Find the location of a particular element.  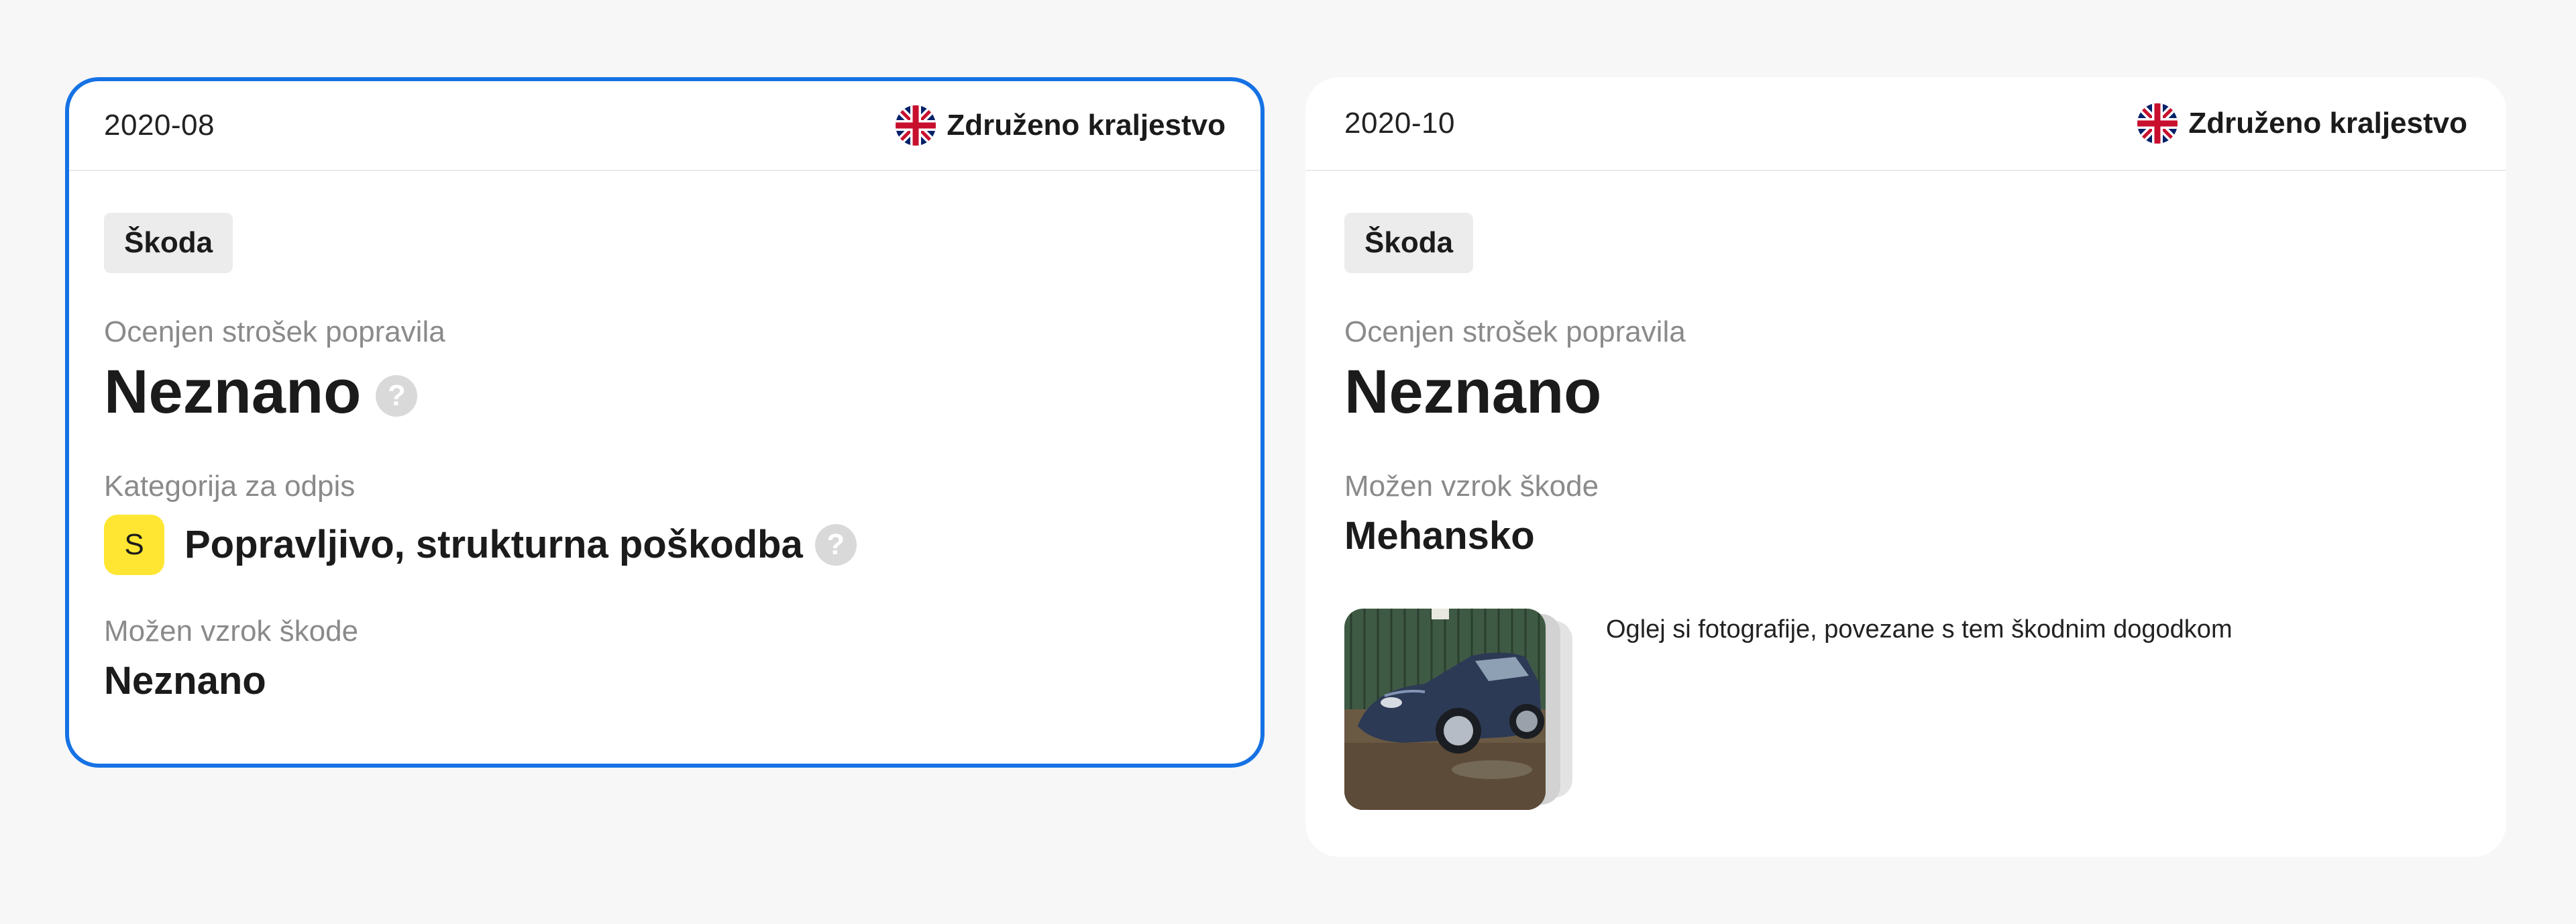

damage-cause-value: Neznano is located at coordinates (185, 681).